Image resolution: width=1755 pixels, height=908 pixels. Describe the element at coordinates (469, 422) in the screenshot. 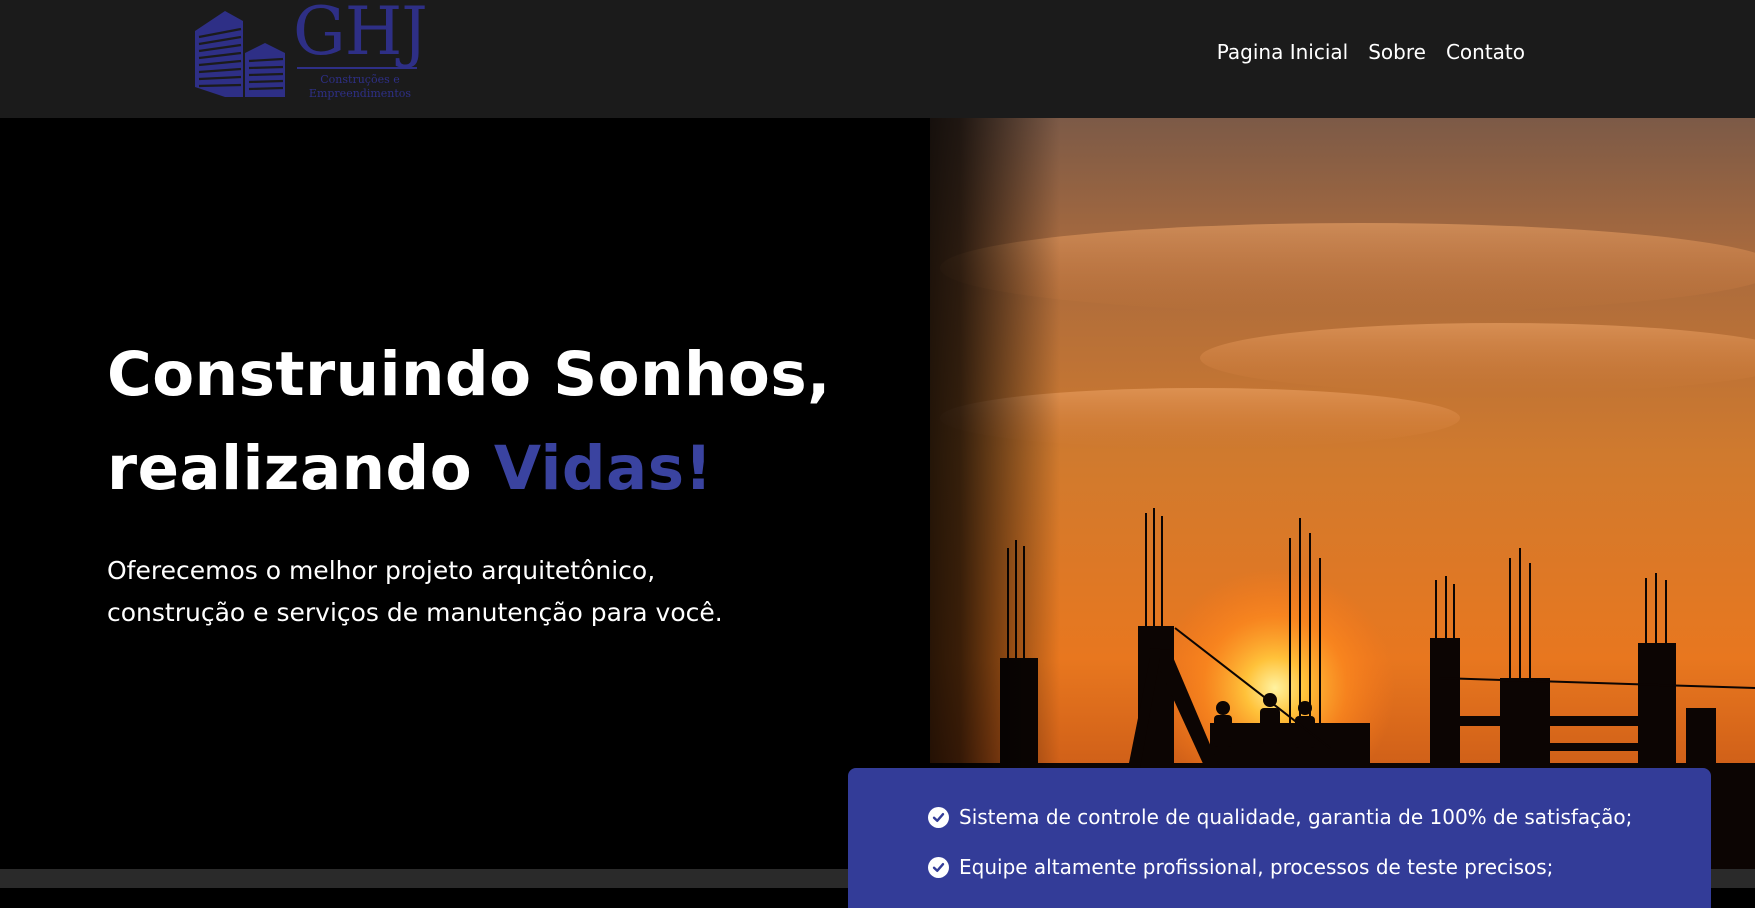

I see `hero-title: Construindo Sonhos, realizando Vidas!` at that location.